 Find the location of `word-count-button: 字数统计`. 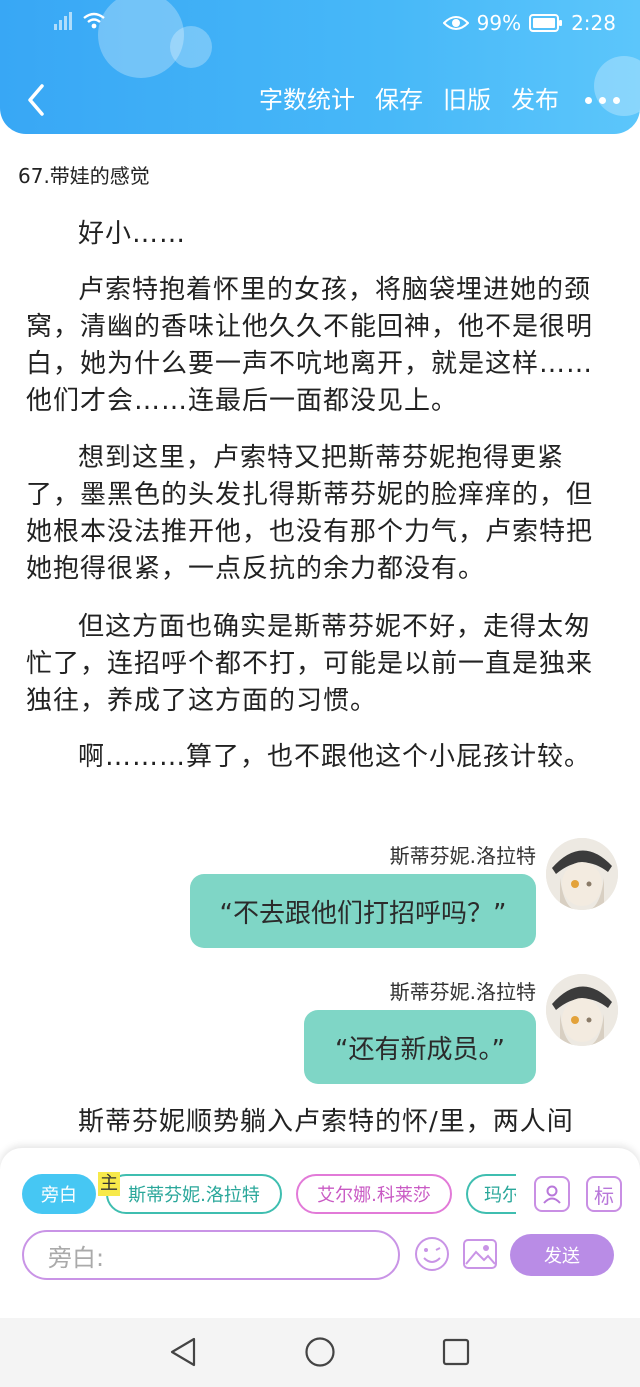

word-count-button: 字数统计 is located at coordinates (307, 100).